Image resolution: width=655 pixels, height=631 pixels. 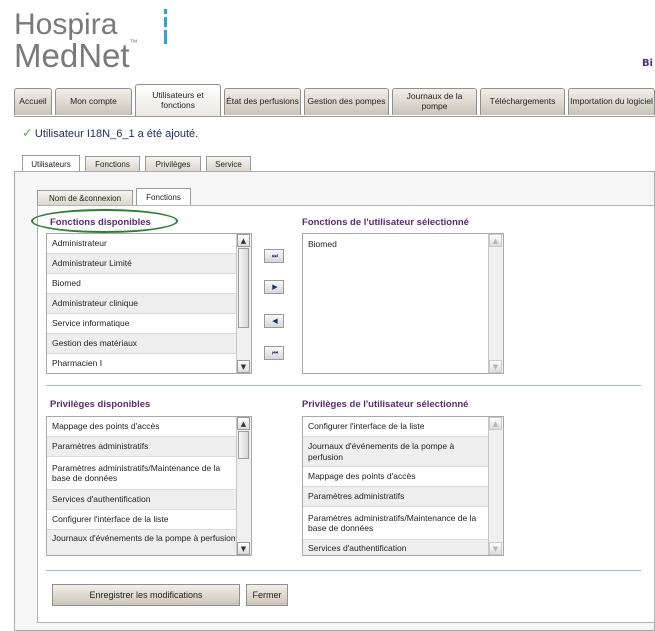 What do you see at coordinates (522, 101) in the screenshot?
I see `nav-tab-telechargements: Téléchargements` at bounding box center [522, 101].